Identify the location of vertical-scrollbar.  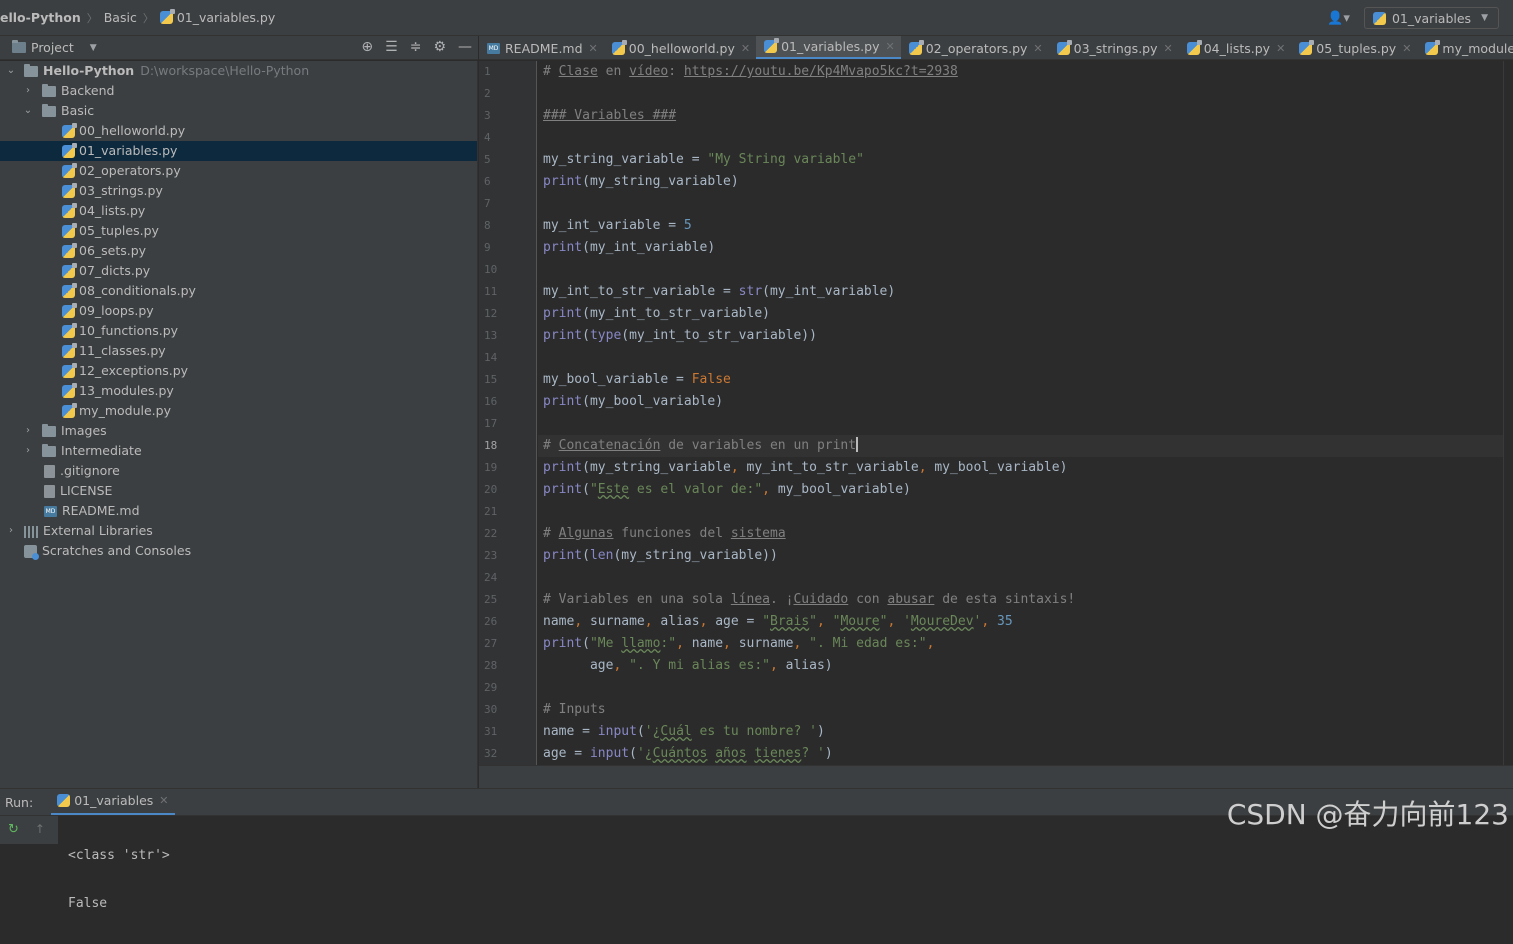
(1508, 413).